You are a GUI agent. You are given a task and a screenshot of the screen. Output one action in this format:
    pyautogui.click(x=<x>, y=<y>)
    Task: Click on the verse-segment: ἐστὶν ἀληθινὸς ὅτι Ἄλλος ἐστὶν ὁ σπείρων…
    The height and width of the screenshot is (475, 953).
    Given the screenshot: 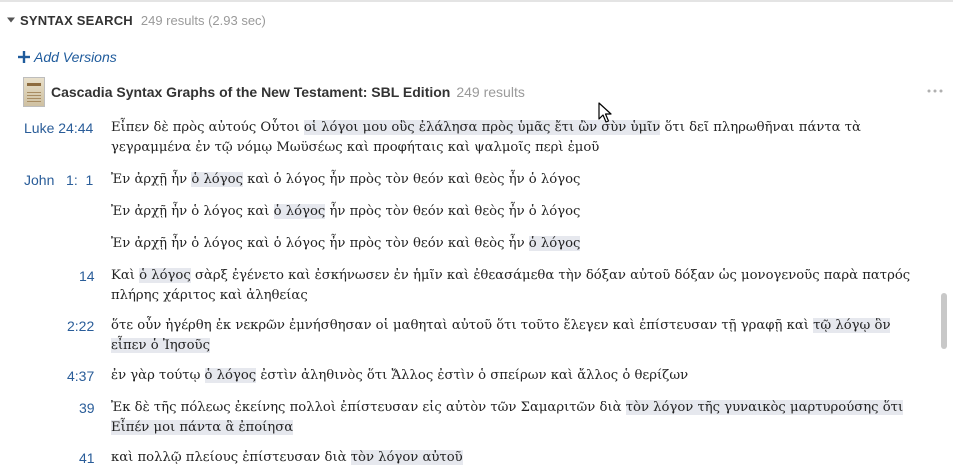 What is the action you would take?
    pyautogui.click(x=472, y=375)
    